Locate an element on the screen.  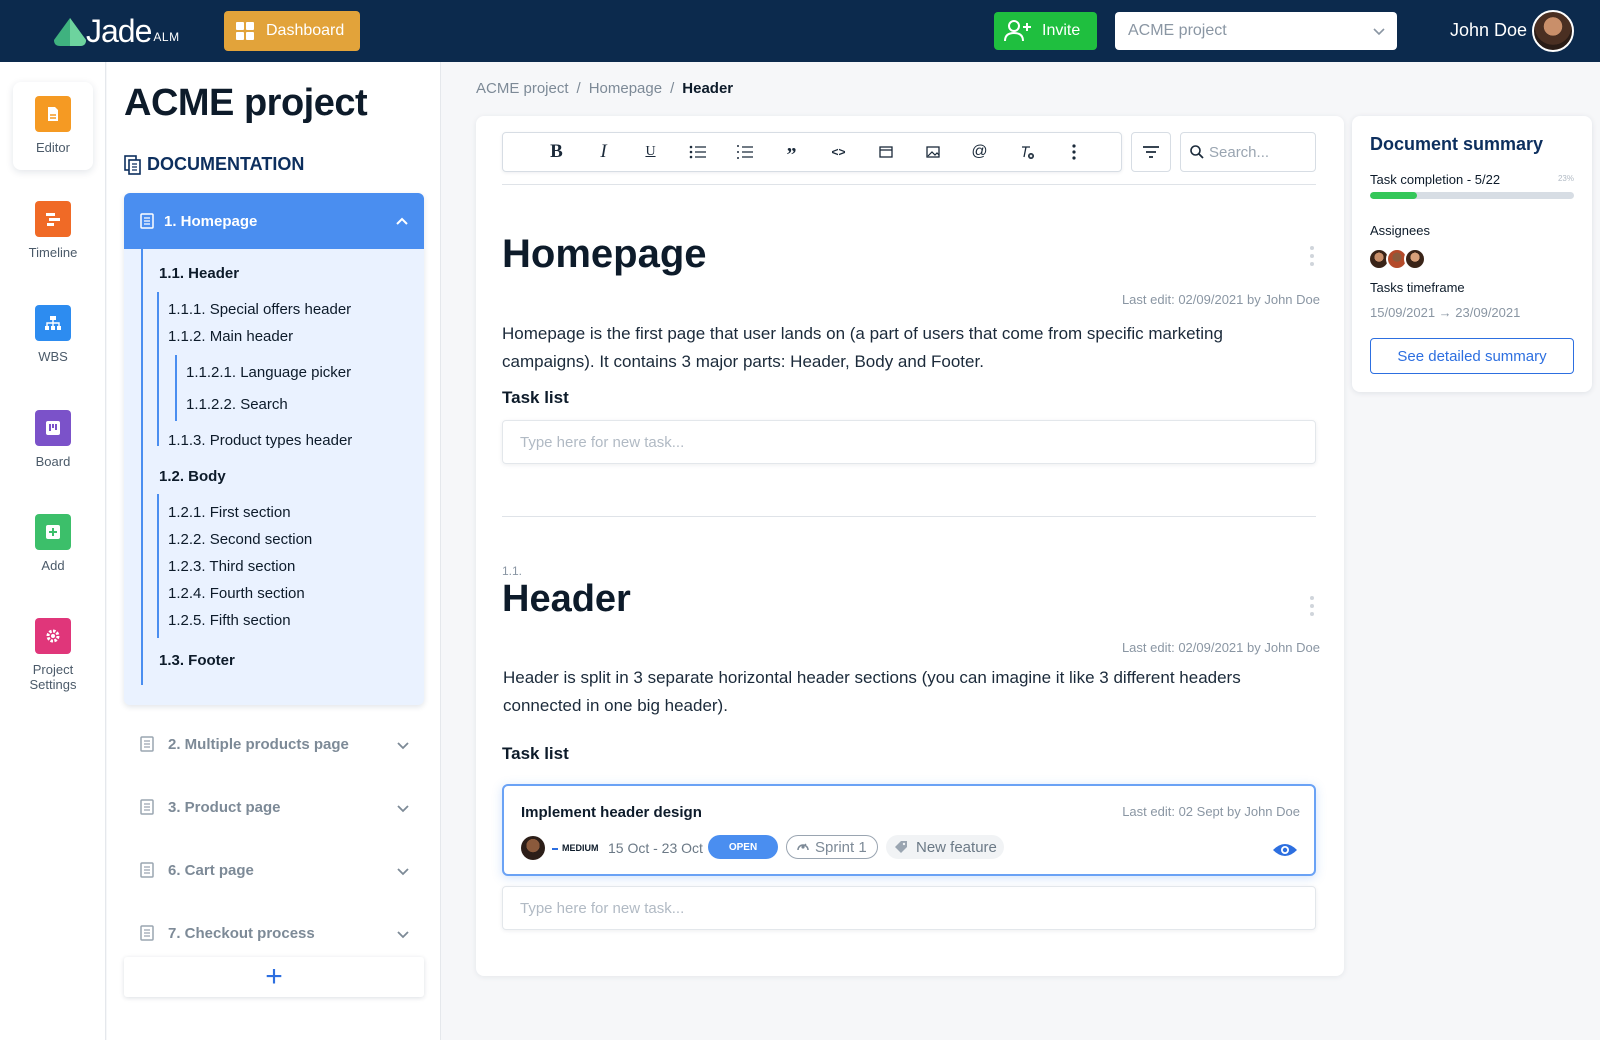
tree-item-1-1: 1.1. Header is located at coordinates (199, 273).